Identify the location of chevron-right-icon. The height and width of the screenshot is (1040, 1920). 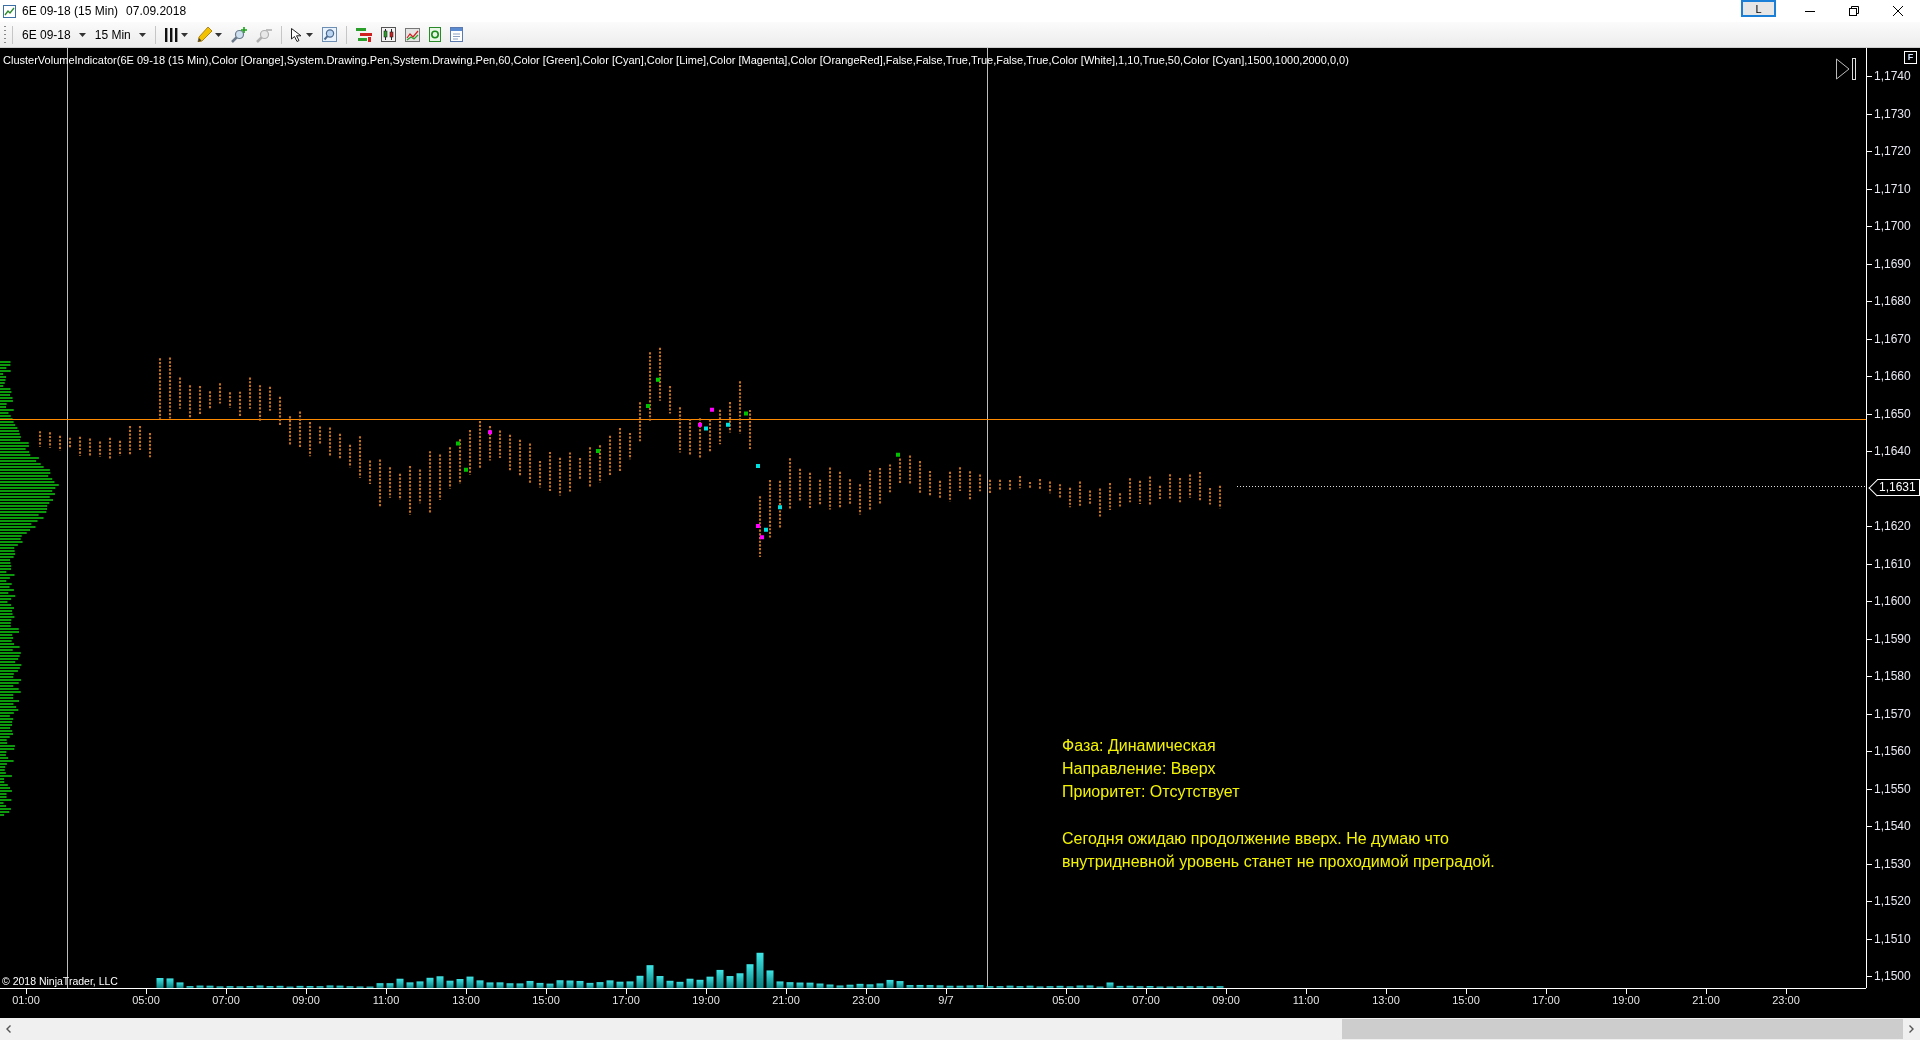
(1911, 1029).